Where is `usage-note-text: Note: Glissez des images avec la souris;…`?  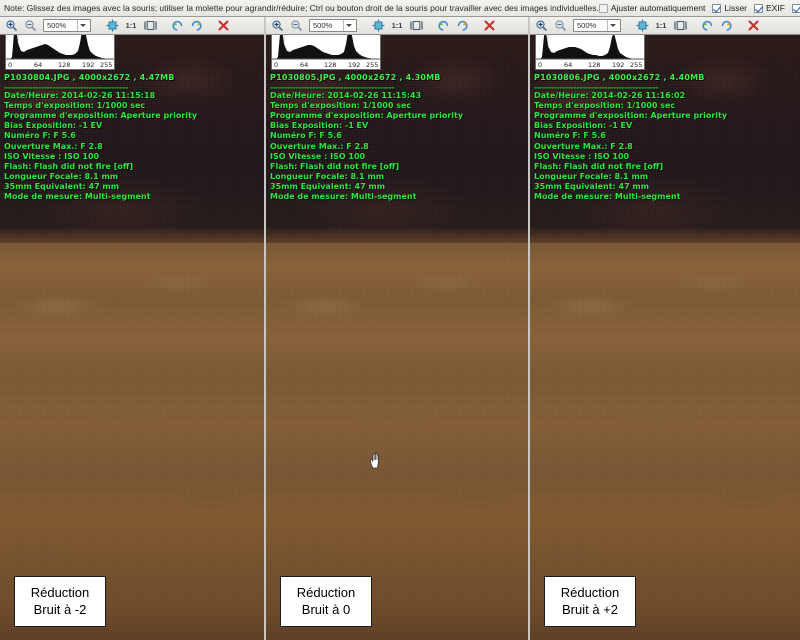
usage-note-text: Note: Glissez des images avec la souris;… is located at coordinates (301, 7).